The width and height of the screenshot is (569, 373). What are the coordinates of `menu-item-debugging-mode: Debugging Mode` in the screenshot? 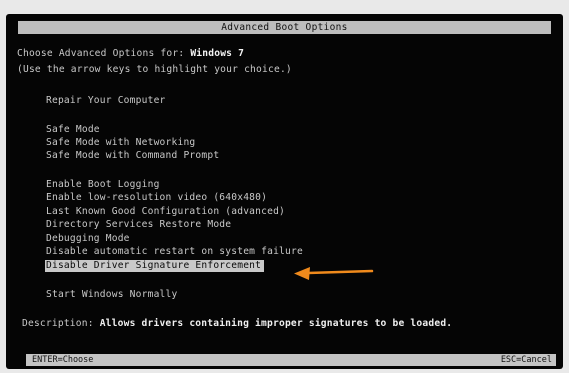 It's located at (88, 239).